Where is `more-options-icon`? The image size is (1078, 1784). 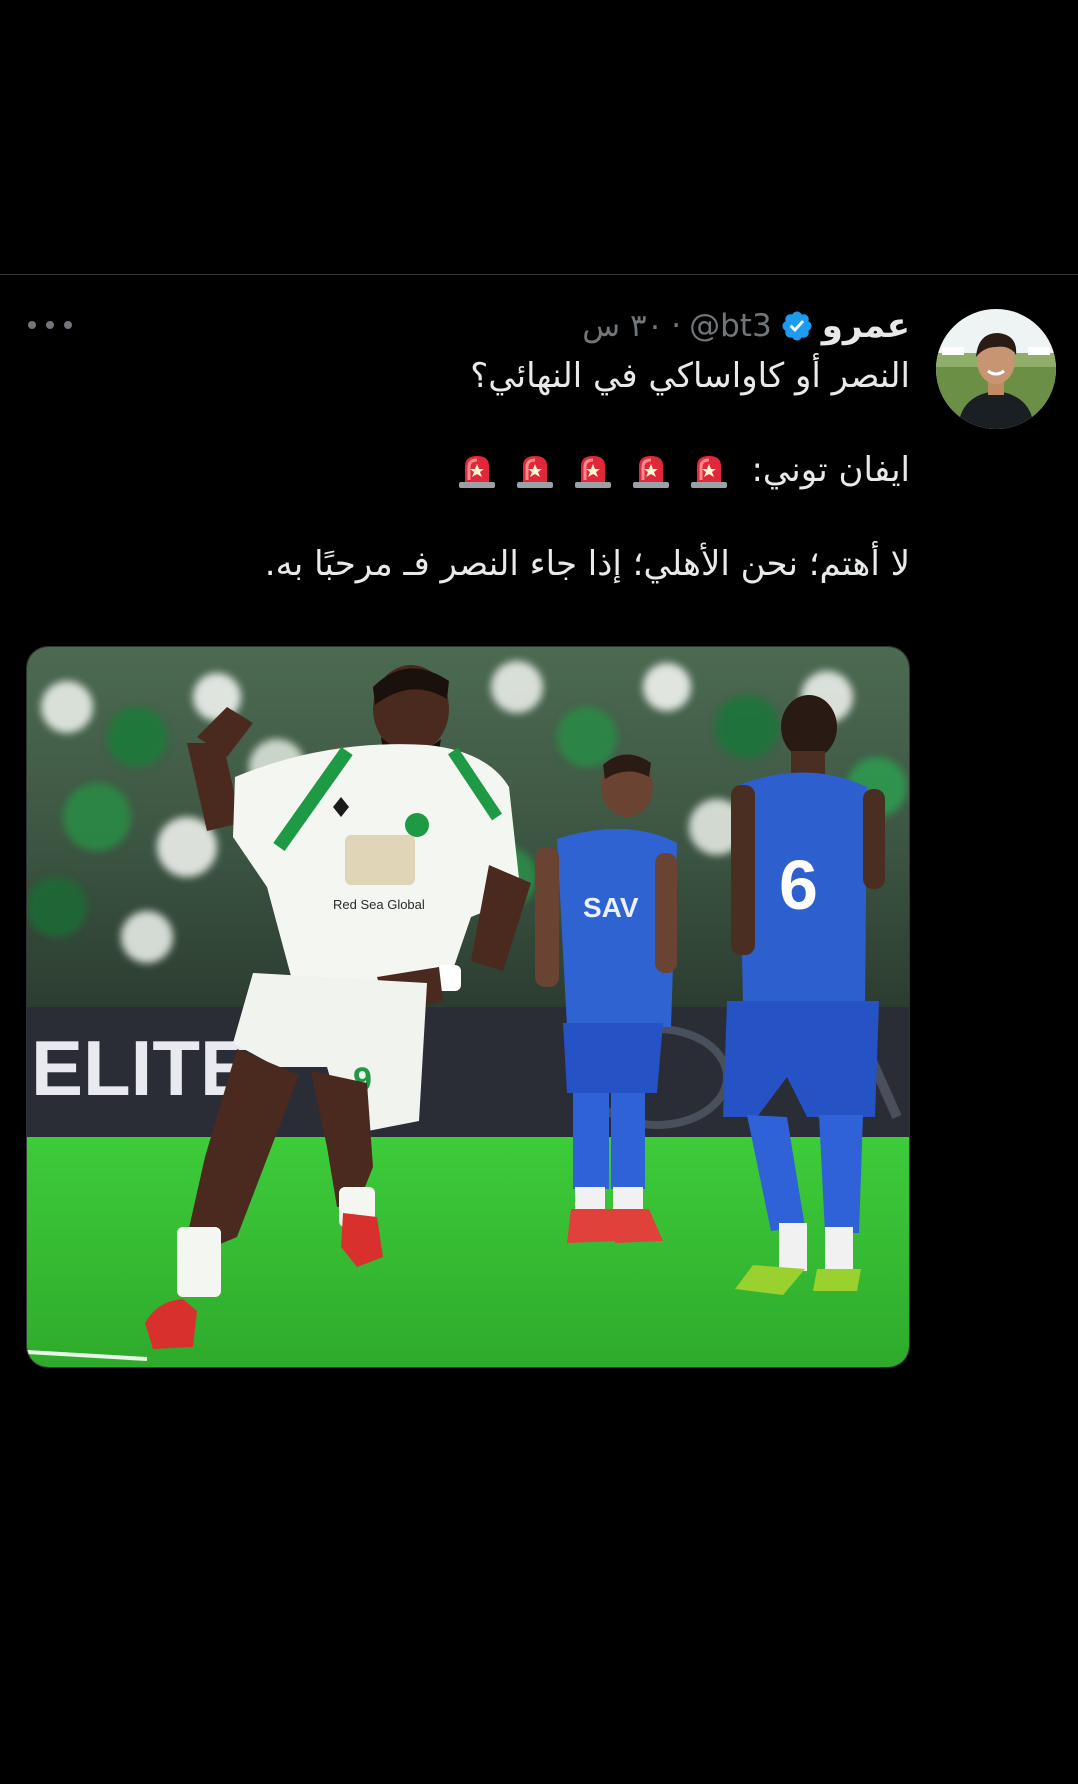
more-options-icon is located at coordinates (50, 325).